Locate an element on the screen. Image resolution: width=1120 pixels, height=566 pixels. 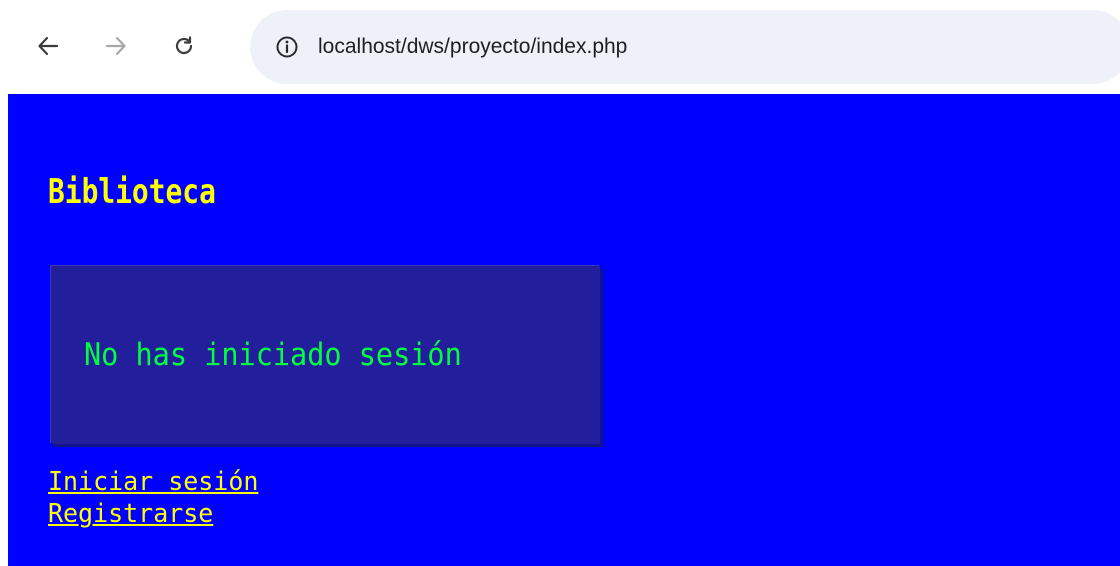
register-link: Registrarse is located at coordinates (130, 514).